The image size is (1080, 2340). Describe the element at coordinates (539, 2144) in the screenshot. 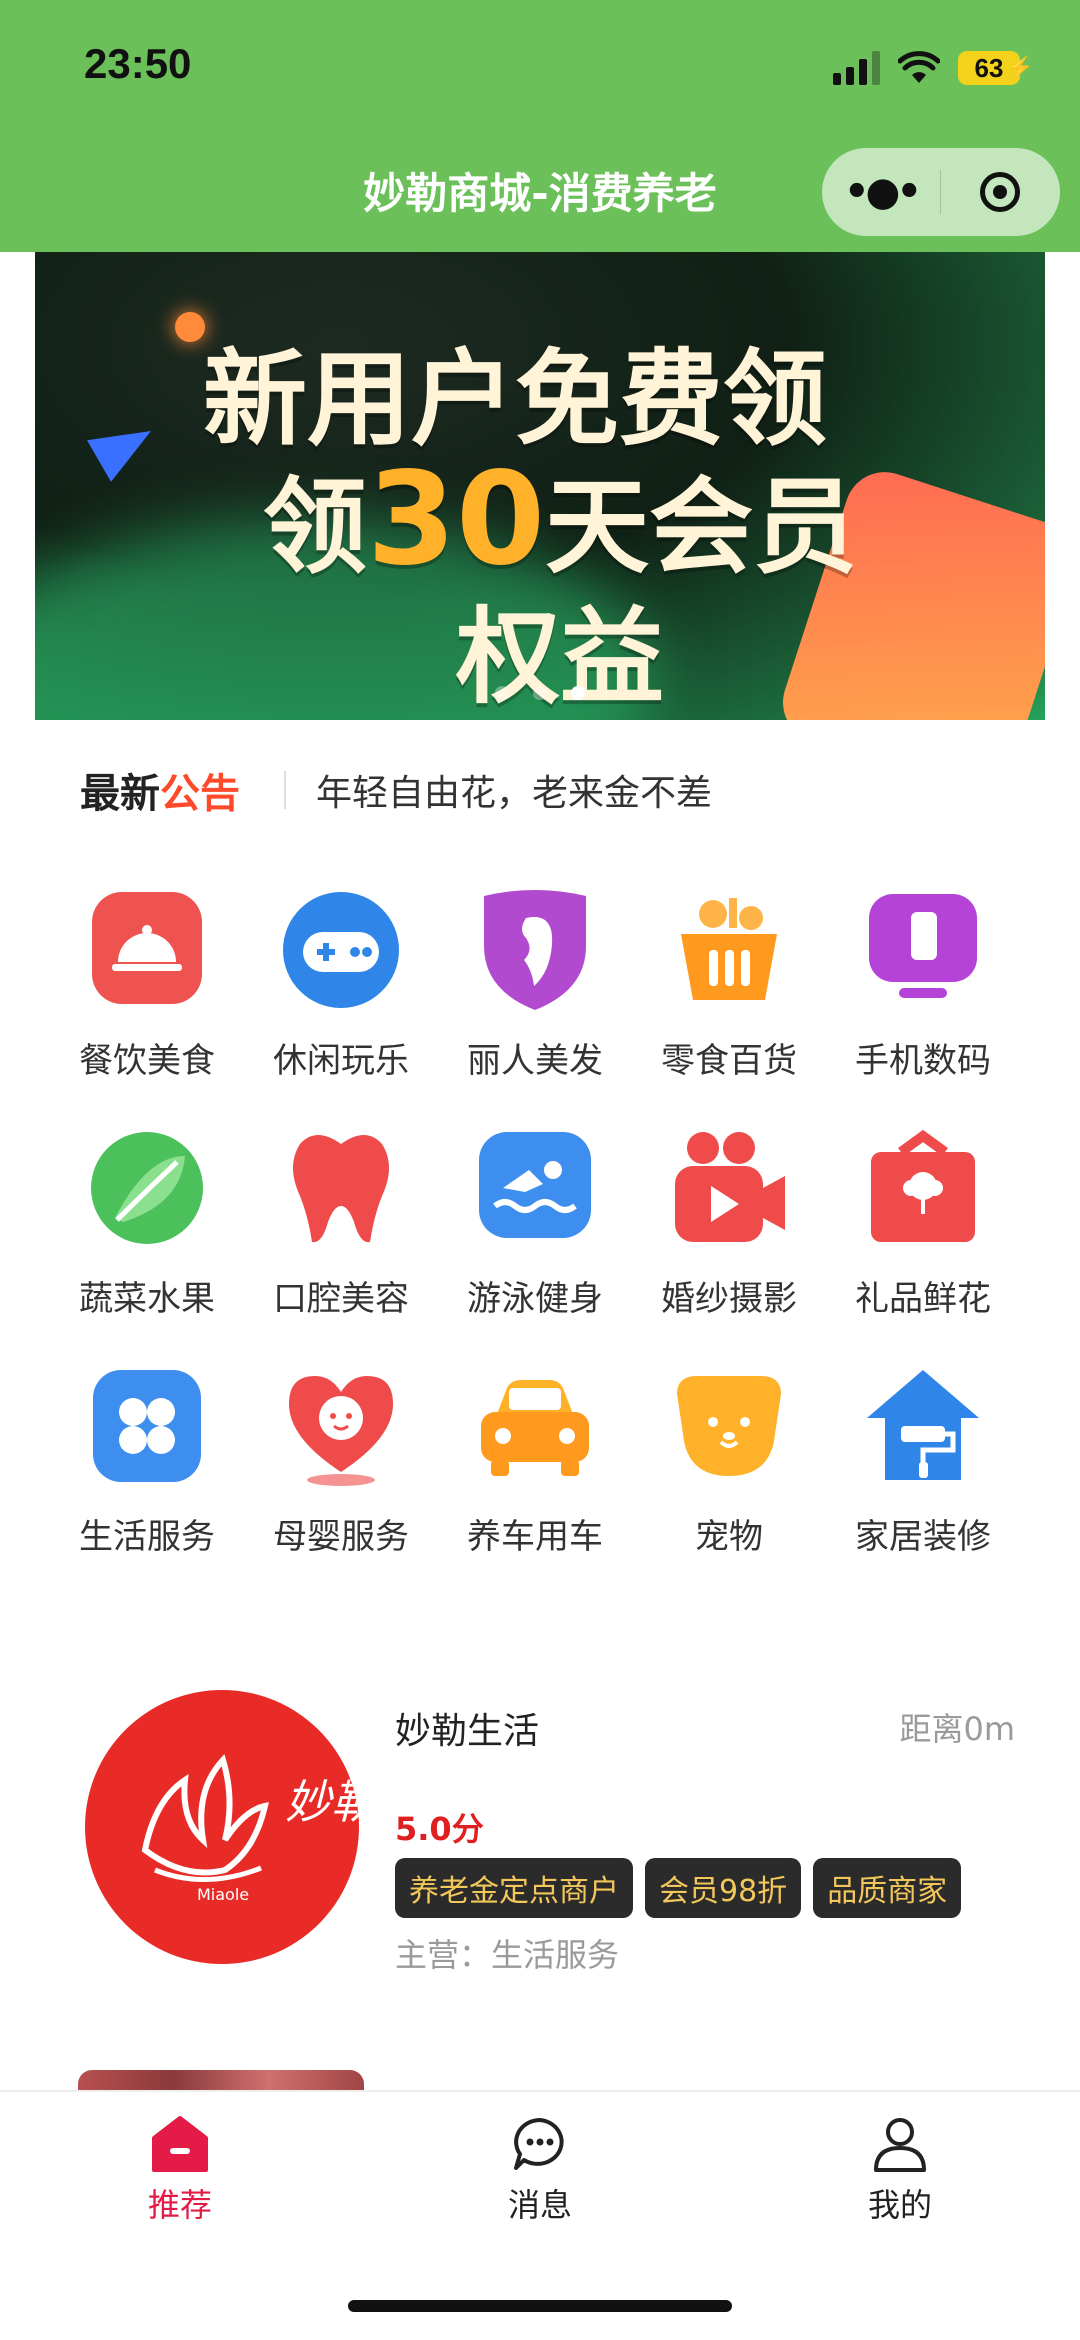

I see `message-icon` at that location.